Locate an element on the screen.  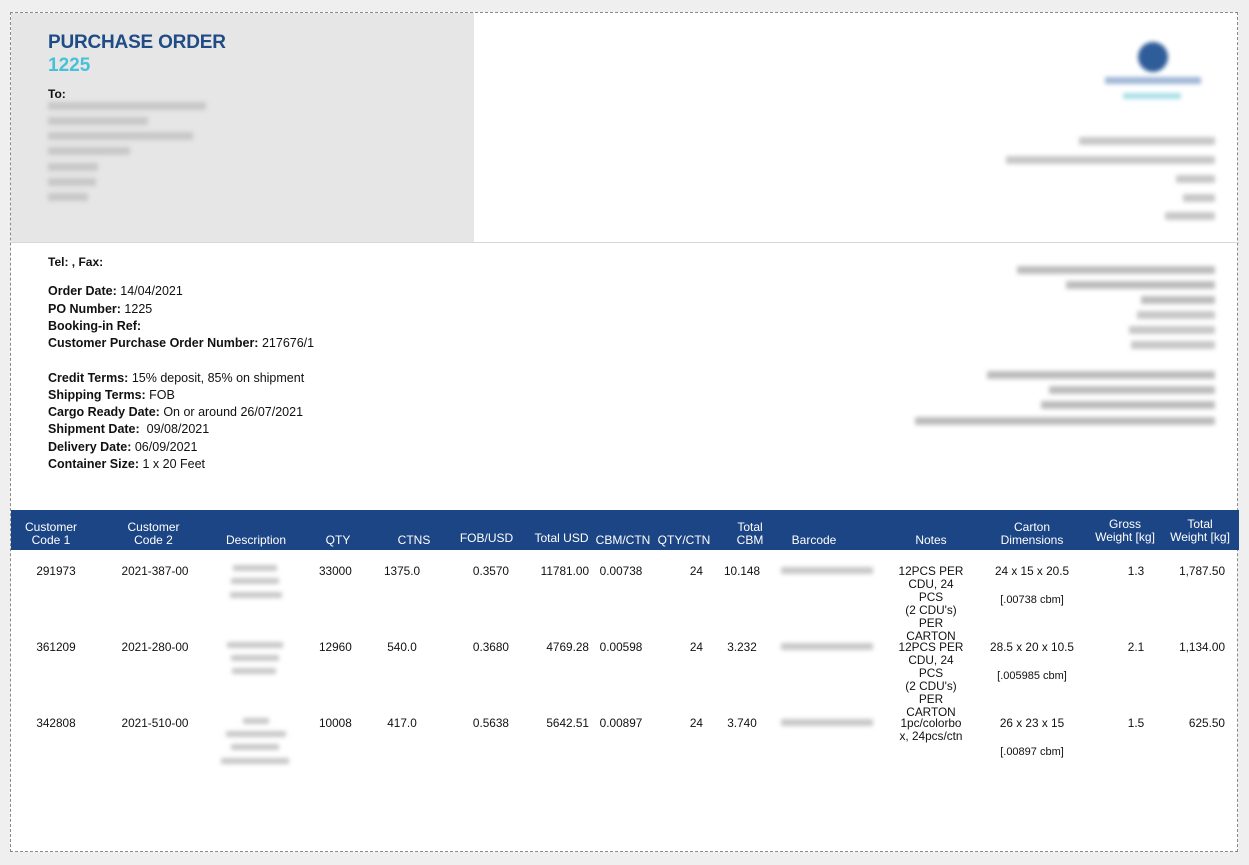
delivery-date-value: 06/09/2021 is located at coordinates (166, 447).